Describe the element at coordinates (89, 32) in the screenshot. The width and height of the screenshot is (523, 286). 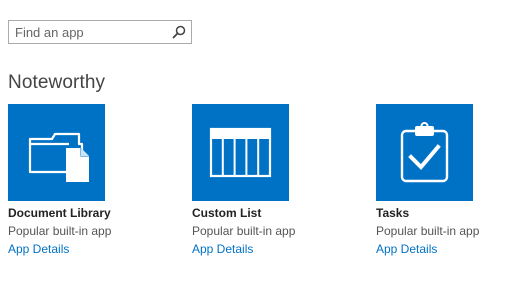
I see `search-input` at that location.